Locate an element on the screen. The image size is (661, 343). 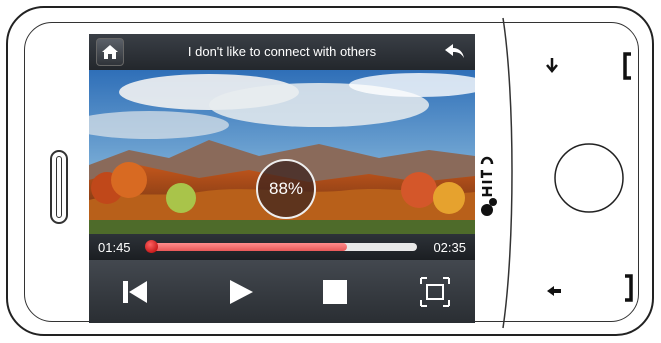
down-arrow-icon is located at coordinates (552, 65).